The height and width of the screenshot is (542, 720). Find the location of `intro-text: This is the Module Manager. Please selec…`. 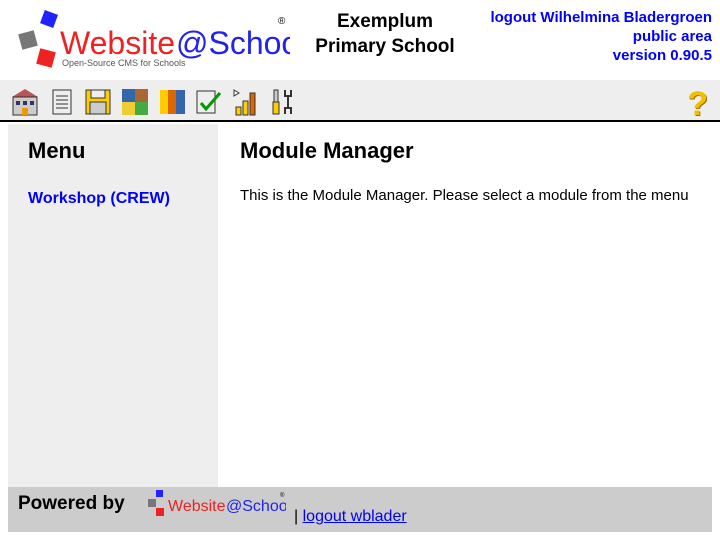

intro-text: This is the Module Manager. Please selec… is located at coordinates (464, 195).